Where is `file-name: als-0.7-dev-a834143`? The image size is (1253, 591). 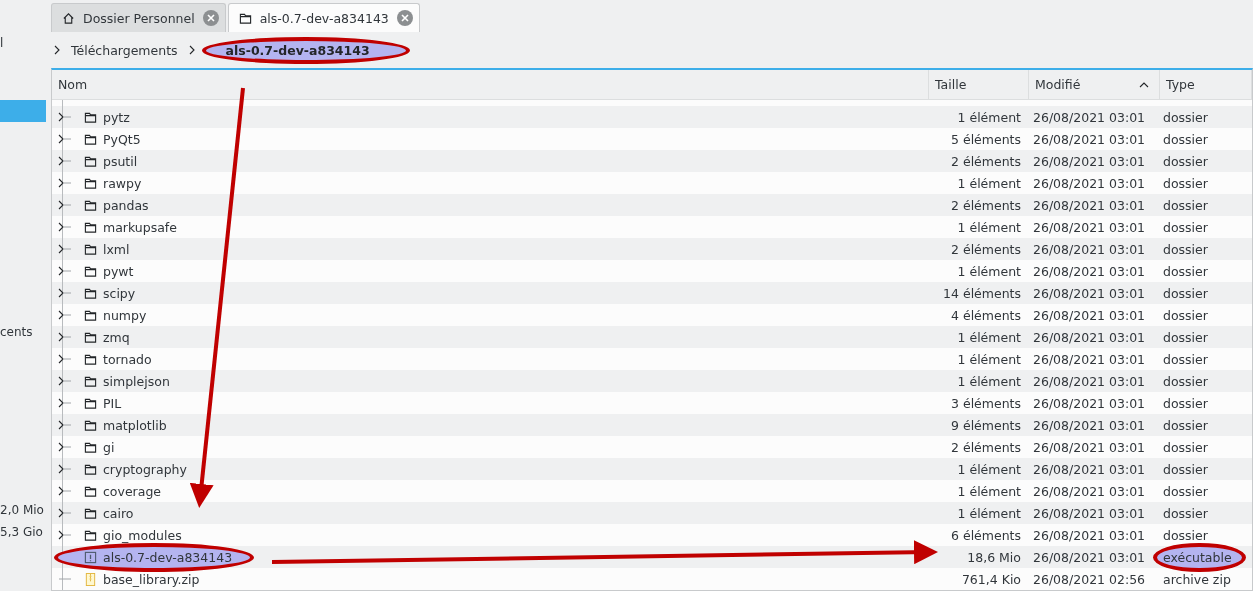 file-name: als-0.7-dev-a834143 is located at coordinates (168, 557).